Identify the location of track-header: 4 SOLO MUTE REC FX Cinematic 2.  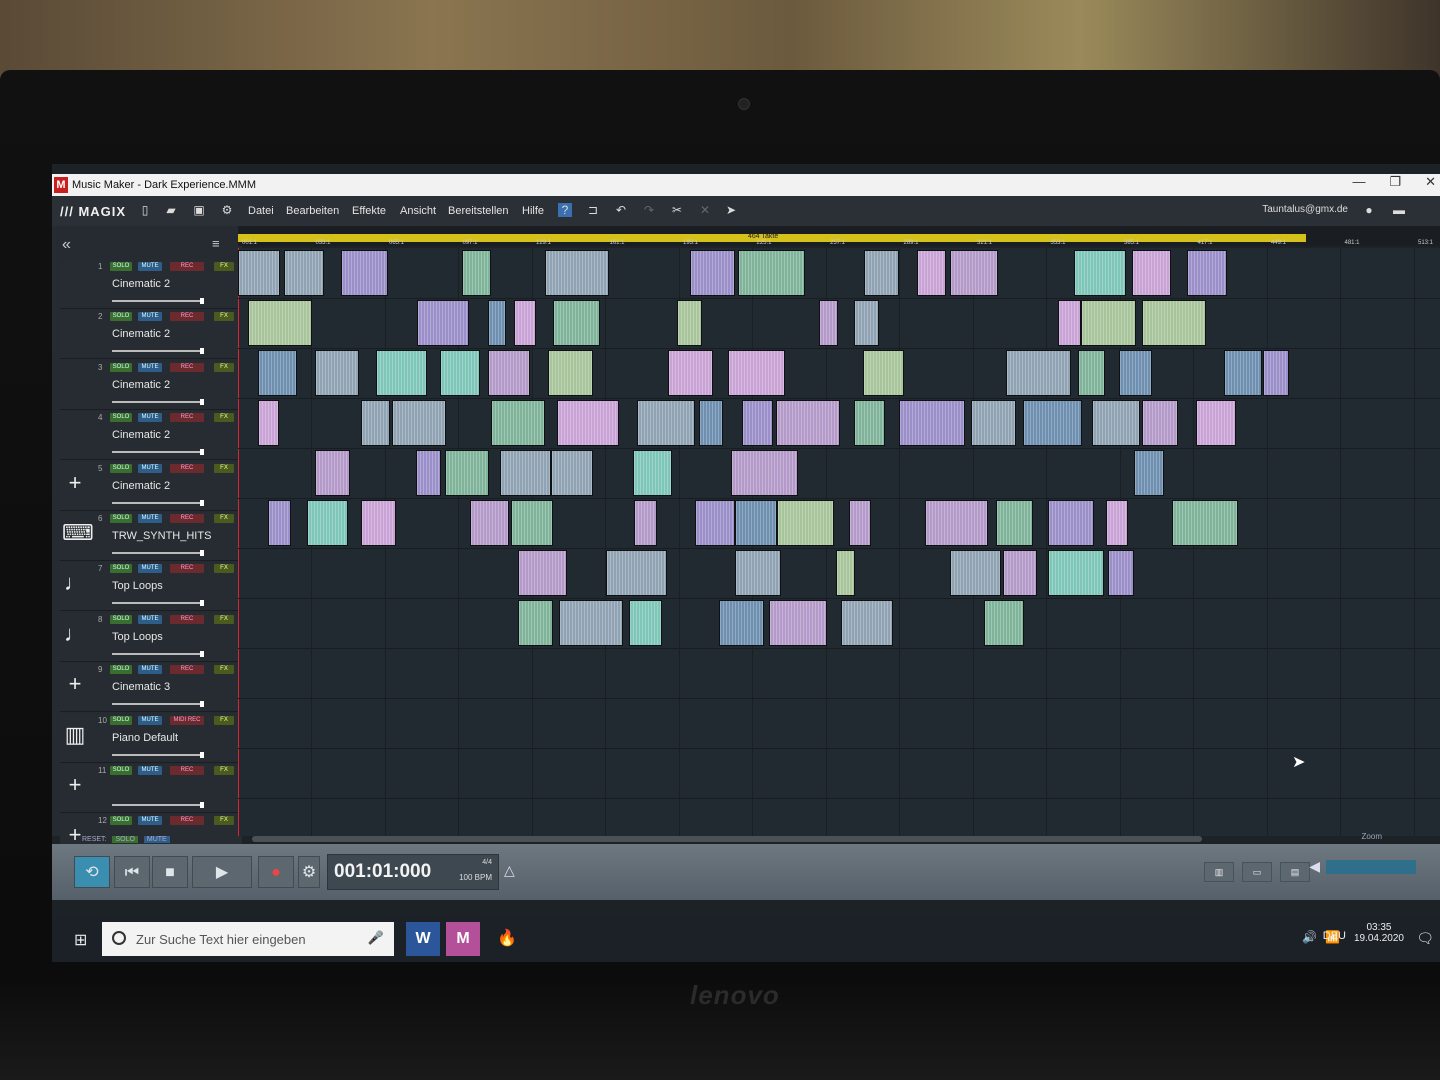
(151, 436).